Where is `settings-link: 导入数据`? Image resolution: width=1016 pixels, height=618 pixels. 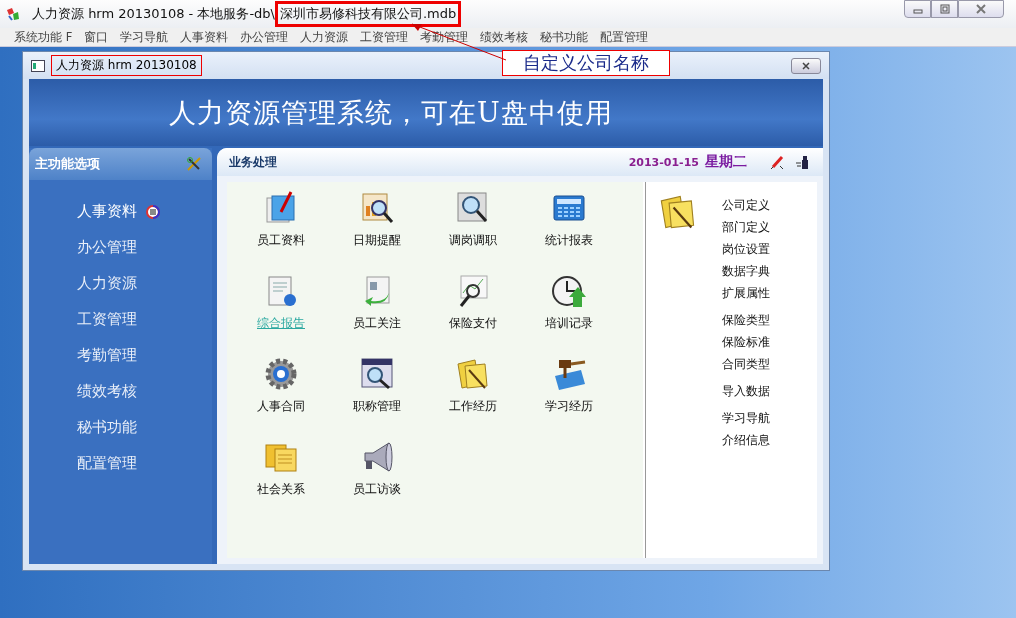
settings-link: 导入数据 is located at coordinates (746, 391).